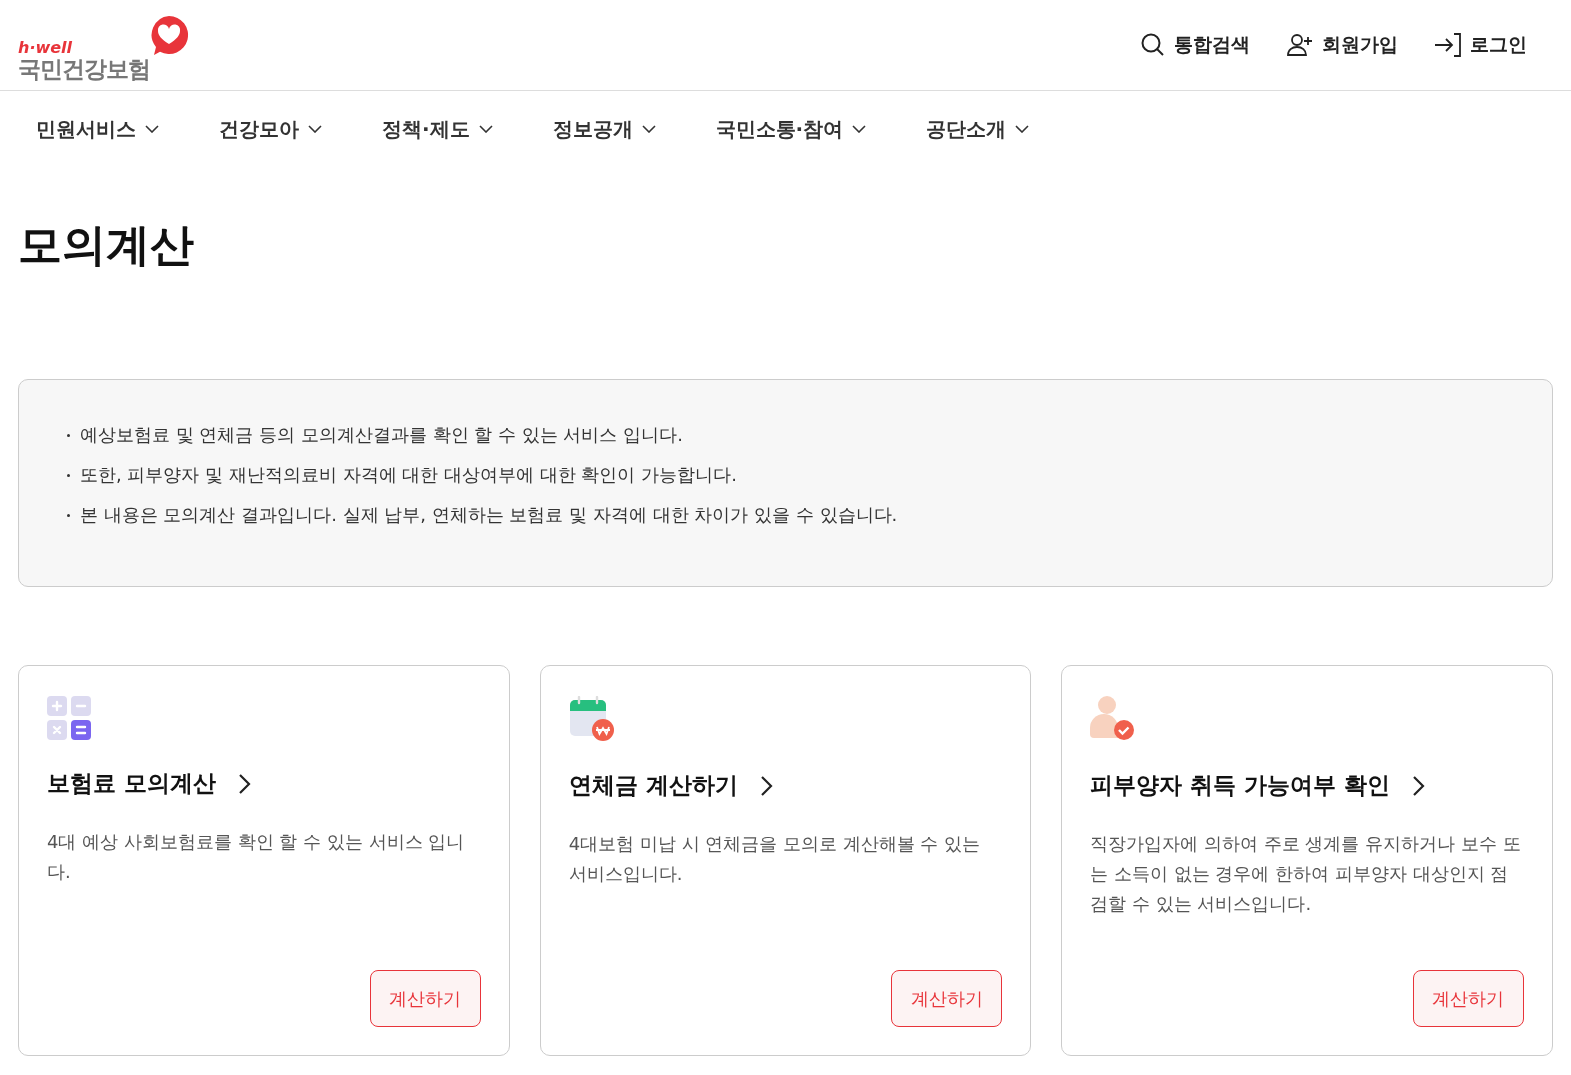 This screenshot has height=1075, width=1571. I want to click on person-check-icon, so click(1113, 719).